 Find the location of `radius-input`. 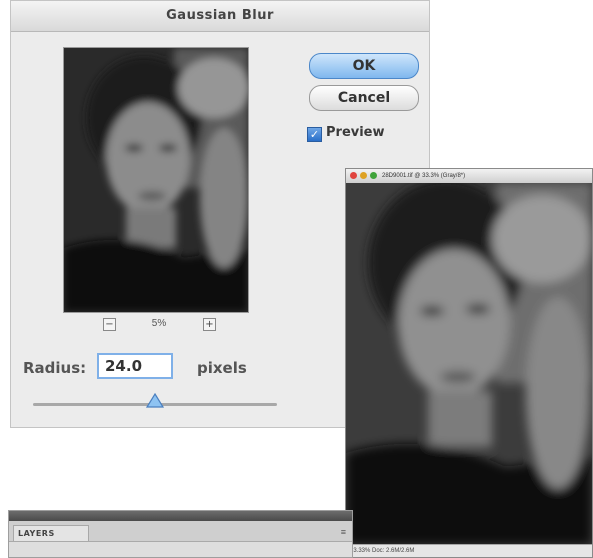

radius-input is located at coordinates (135, 366).